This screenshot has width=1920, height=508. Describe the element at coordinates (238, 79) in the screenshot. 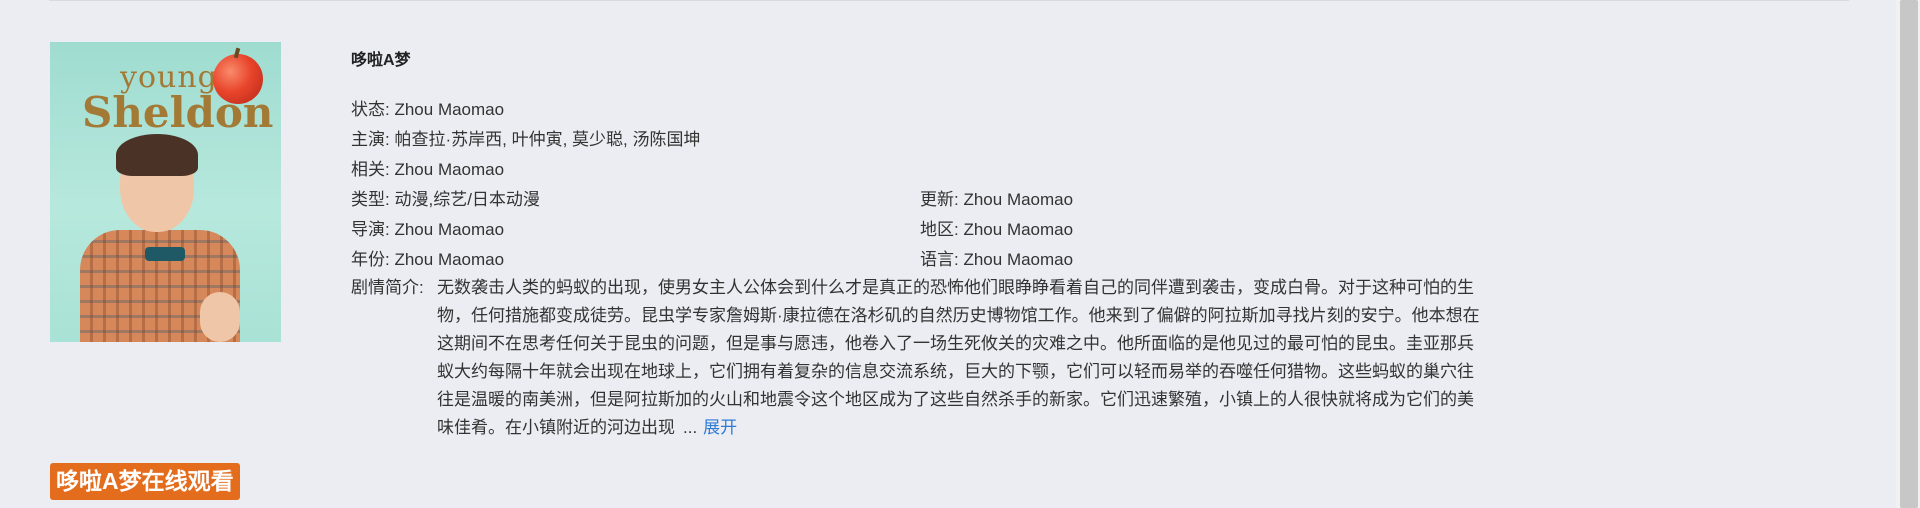

I see `apple-graphic` at that location.